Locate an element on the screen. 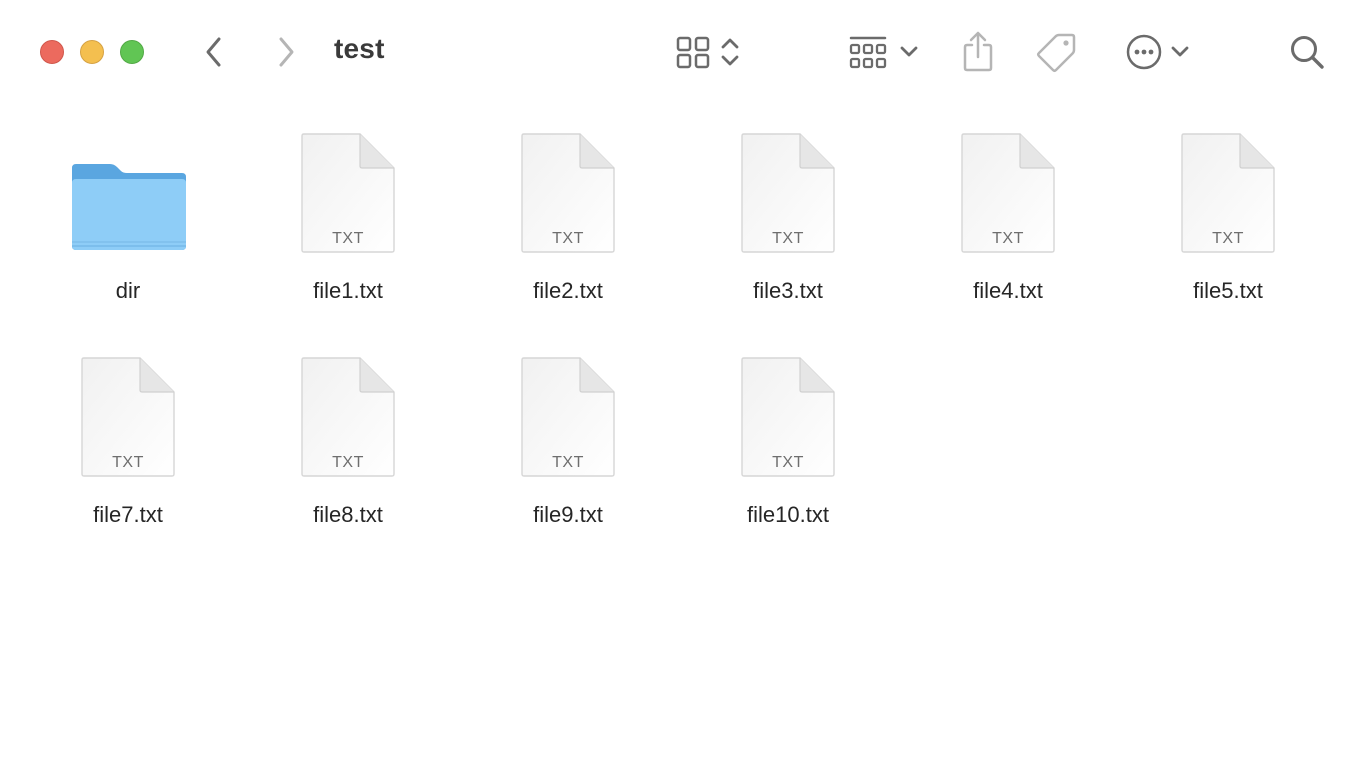 The image size is (1362, 760). group-by-icon is located at coordinates (868, 52).